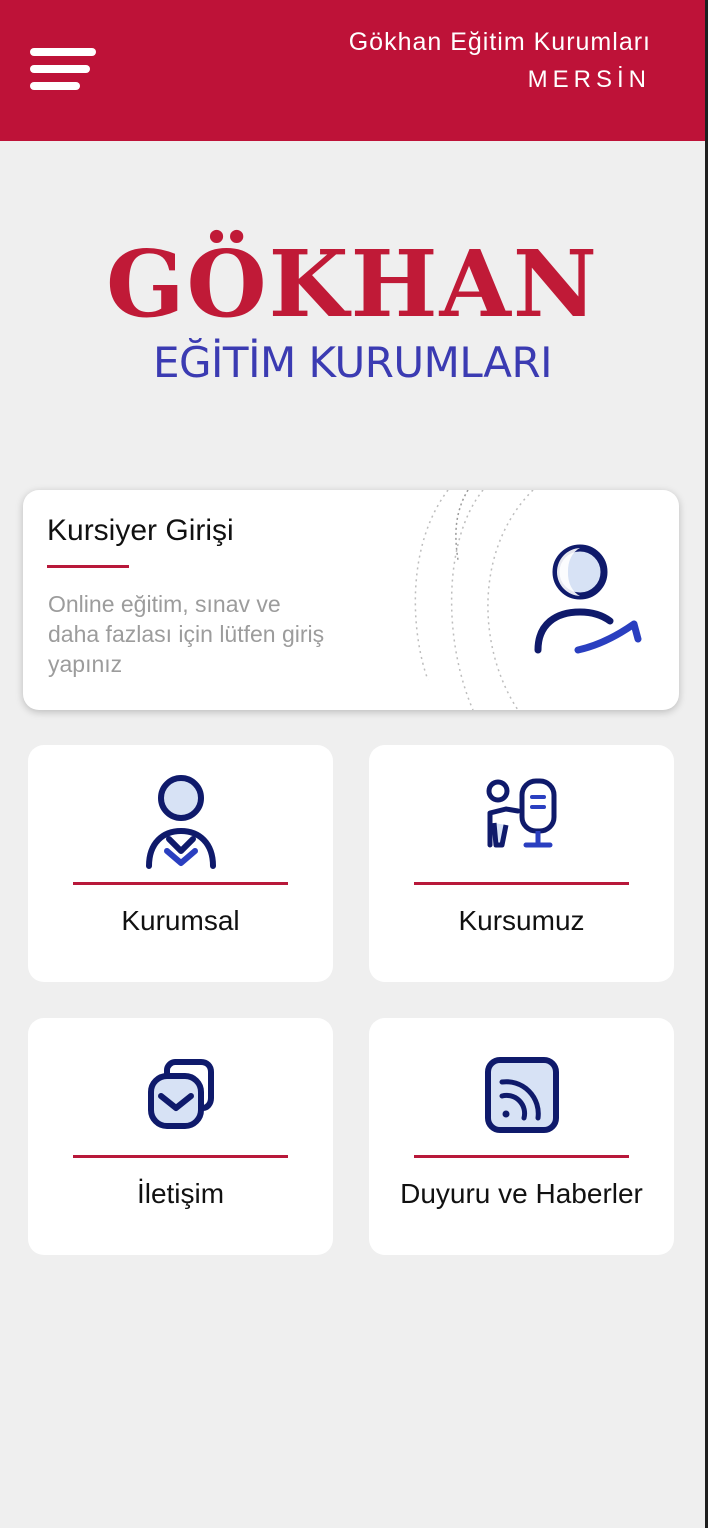  I want to click on user-login-icon, so click(588, 599).